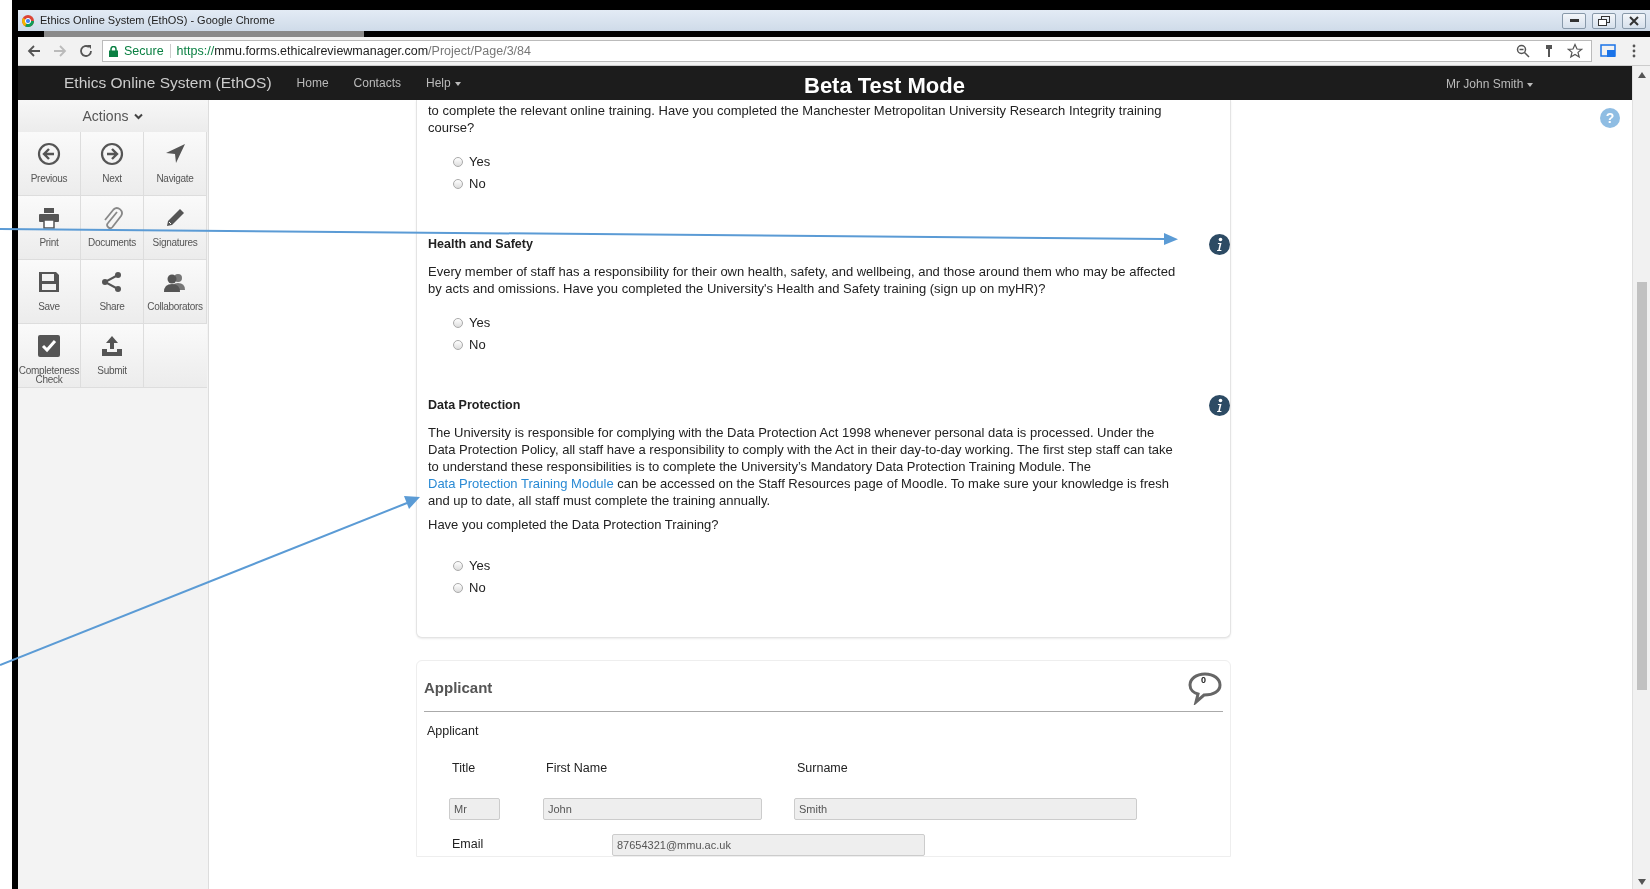 Image resolution: width=1650 pixels, height=889 pixels. Describe the element at coordinates (474, 406) in the screenshot. I see `section-heading: Data Protection` at that location.